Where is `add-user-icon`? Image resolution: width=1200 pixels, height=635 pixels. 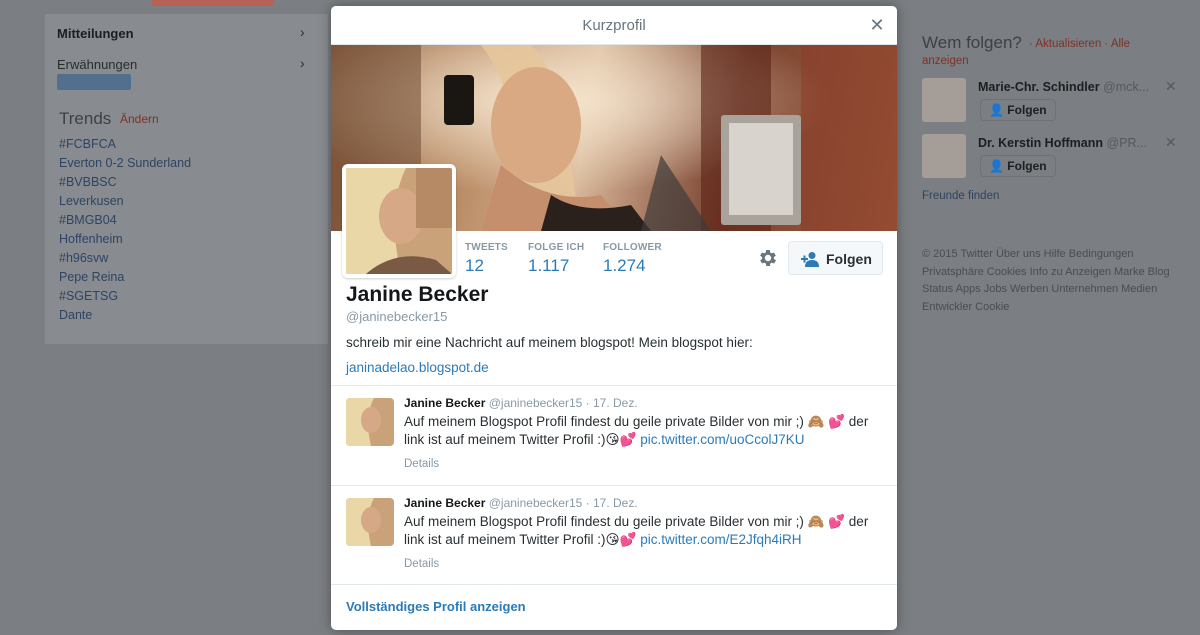 add-user-icon is located at coordinates (811, 259).